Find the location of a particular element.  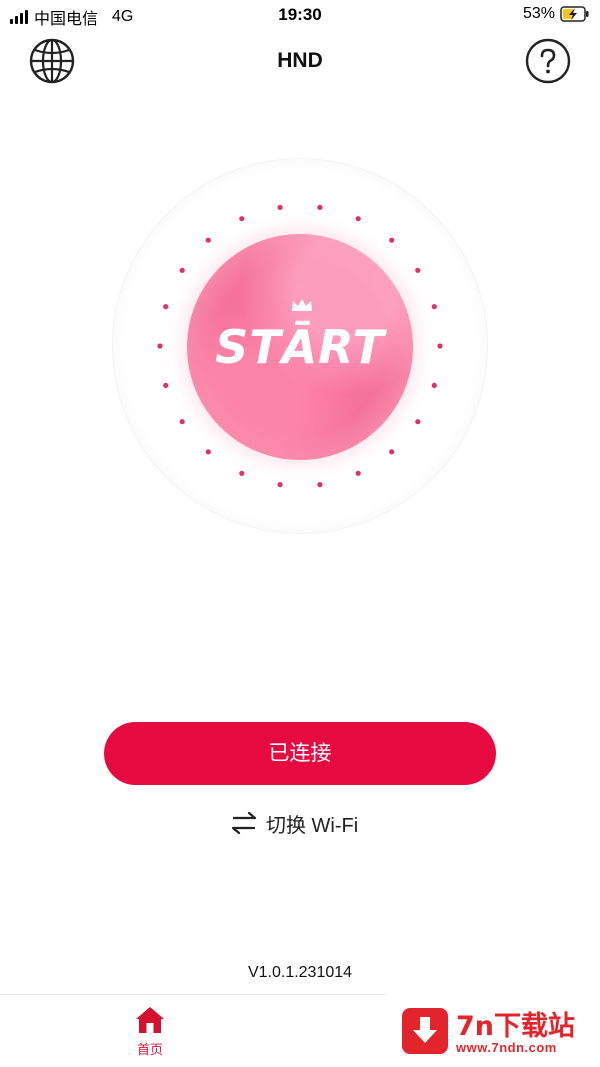

tab-home-label: 首页 is located at coordinates (149, 1049).